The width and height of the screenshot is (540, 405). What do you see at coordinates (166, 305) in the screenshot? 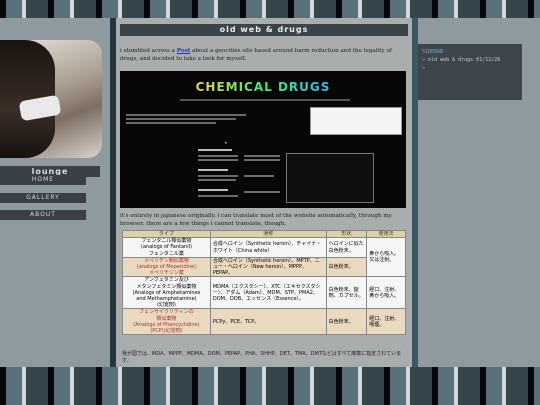
I see `drug-type-line: (幻覚剤)` at bounding box center [166, 305].